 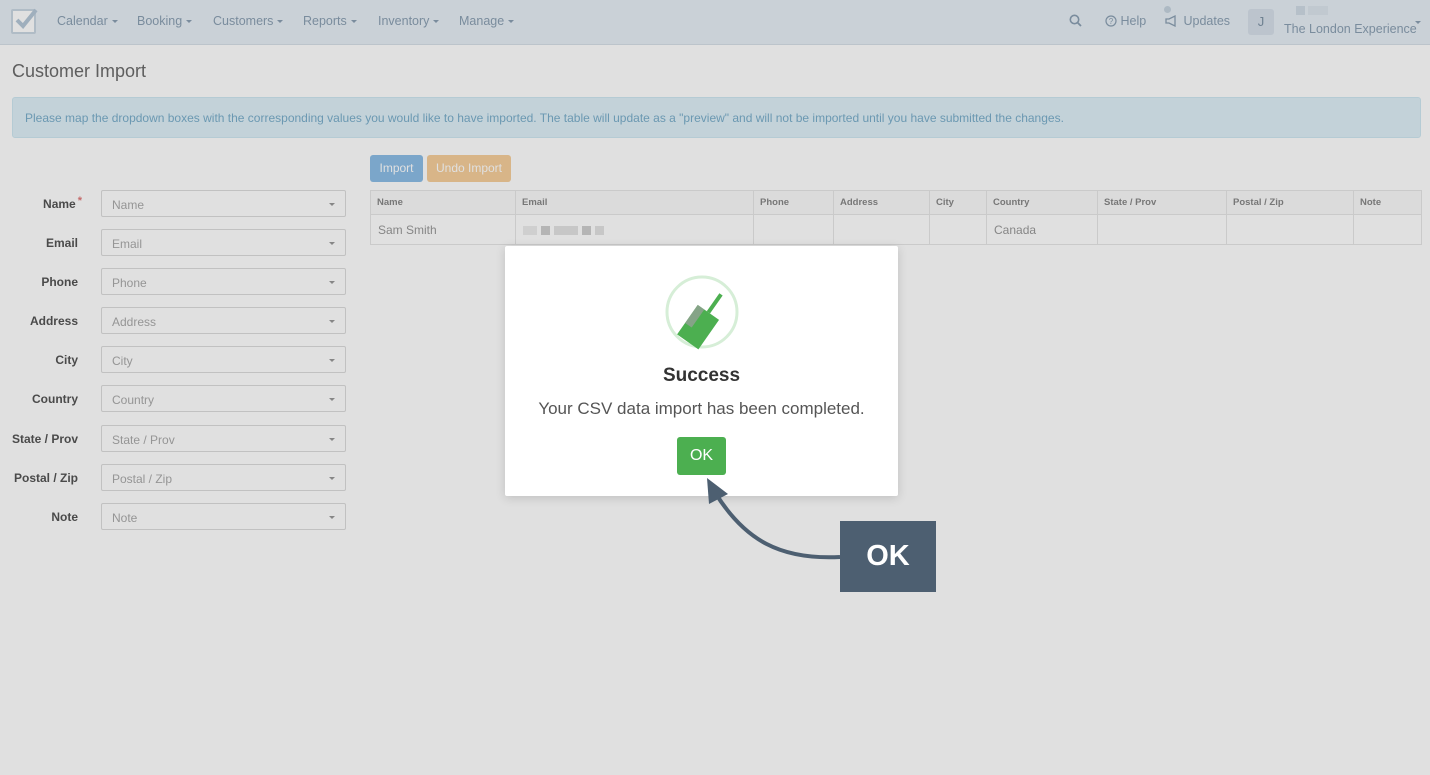 I want to click on success-brush-icon, so click(x=702, y=312).